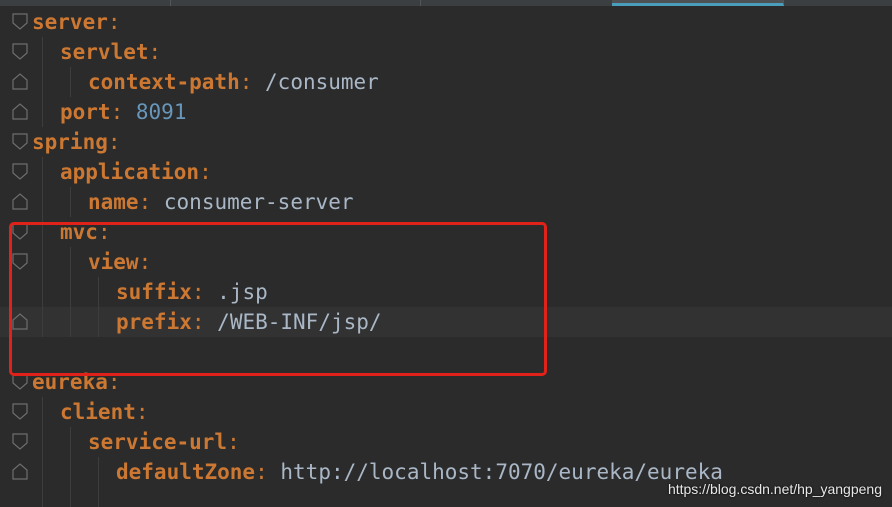 The height and width of the screenshot is (507, 892). What do you see at coordinates (85, 112) in the screenshot?
I see `yaml-key: port` at bounding box center [85, 112].